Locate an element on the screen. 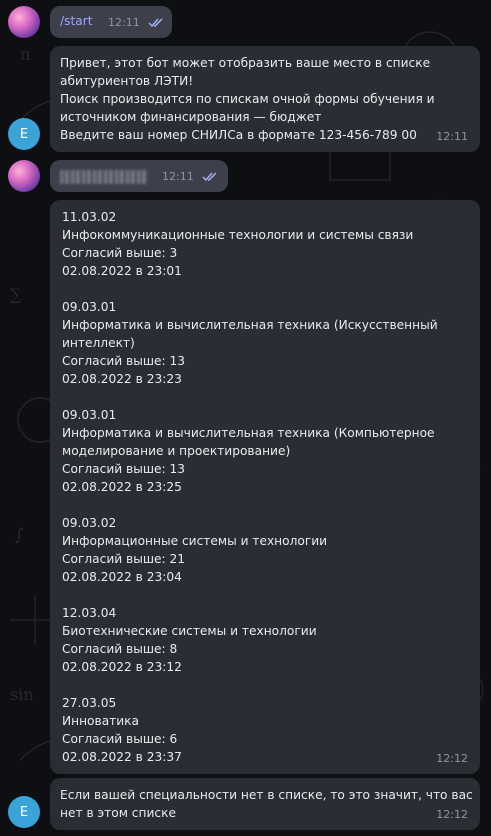 The image size is (491, 836). program-code: 27.03.05 is located at coordinates (89, 703).